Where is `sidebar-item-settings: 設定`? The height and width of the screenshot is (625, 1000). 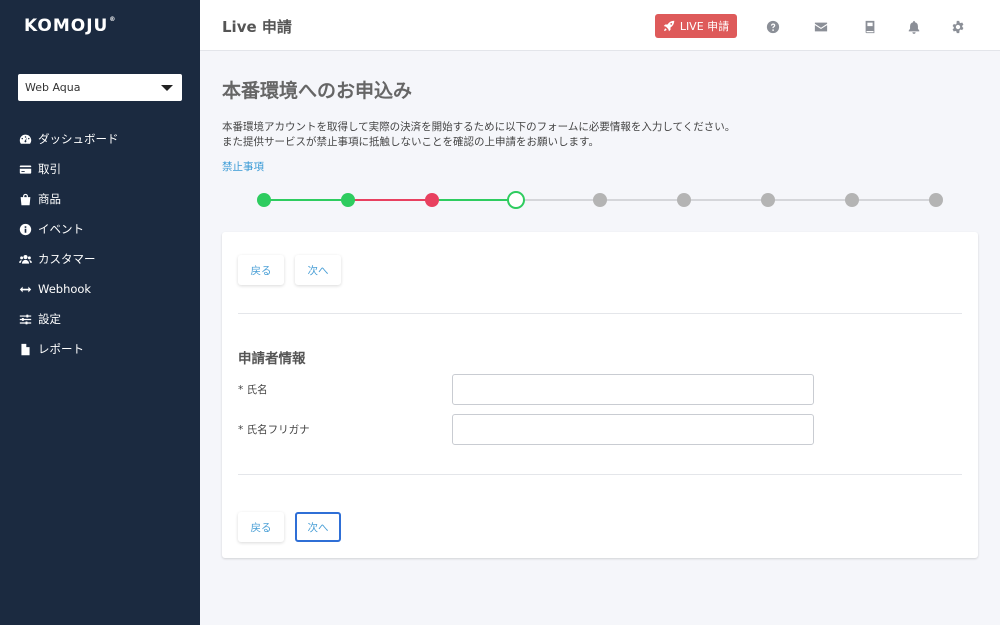 sidebar-item-settings: 設定 is located at coordinates (100, 319).